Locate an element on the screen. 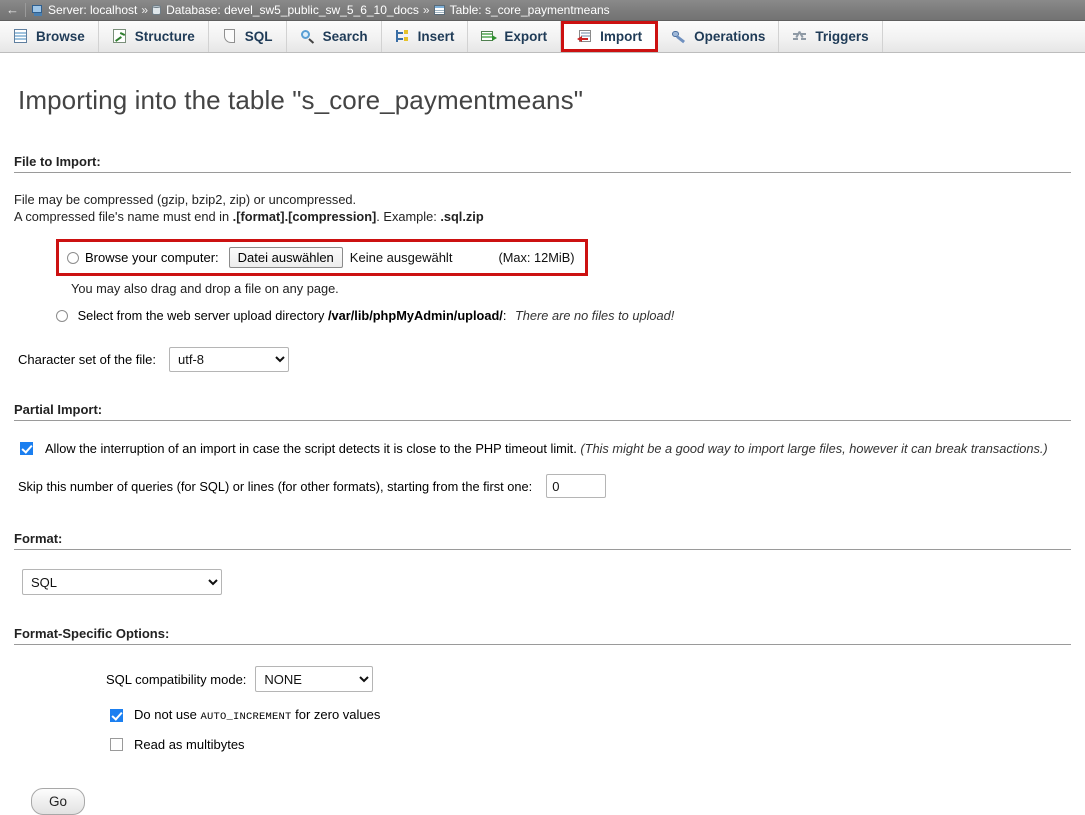 The width and height of the screenshot is (1085, 815). browse-computer-radio is located at coordinates (73, 257).